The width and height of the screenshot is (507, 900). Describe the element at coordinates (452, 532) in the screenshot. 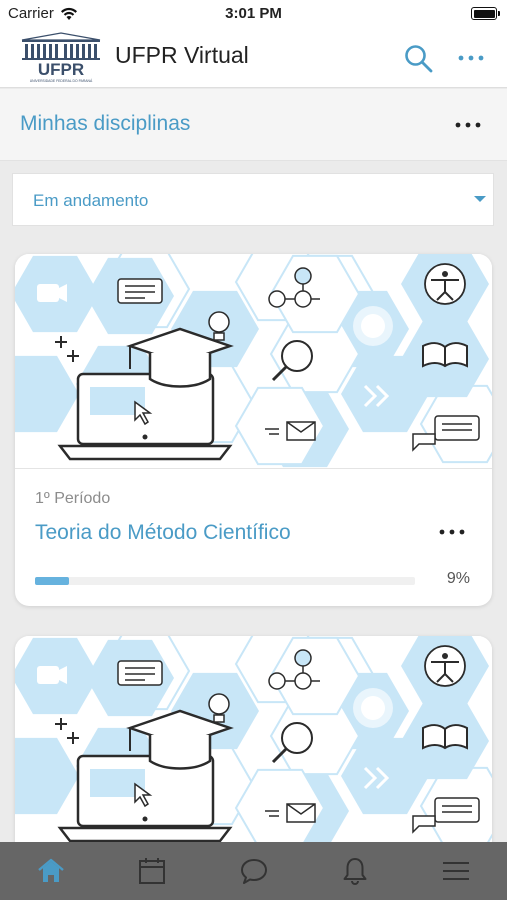

I see `course-more-icon` at that location.